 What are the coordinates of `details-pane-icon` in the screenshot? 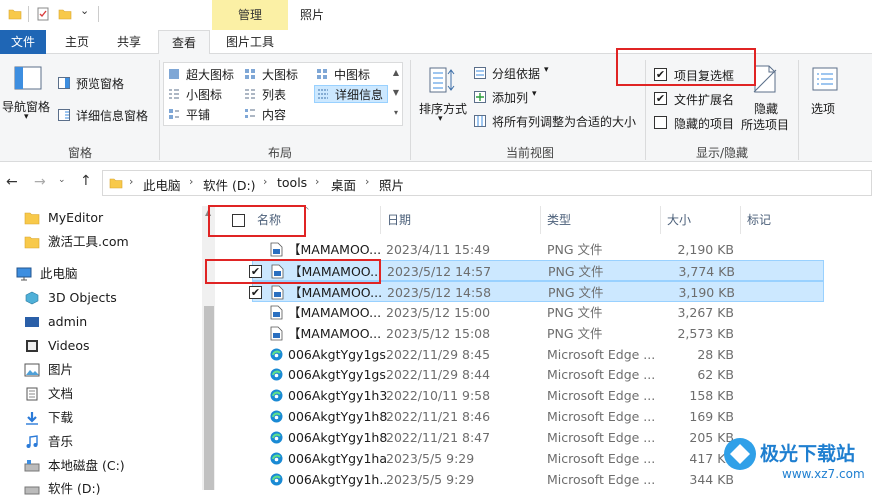 It's located at (64, 115).